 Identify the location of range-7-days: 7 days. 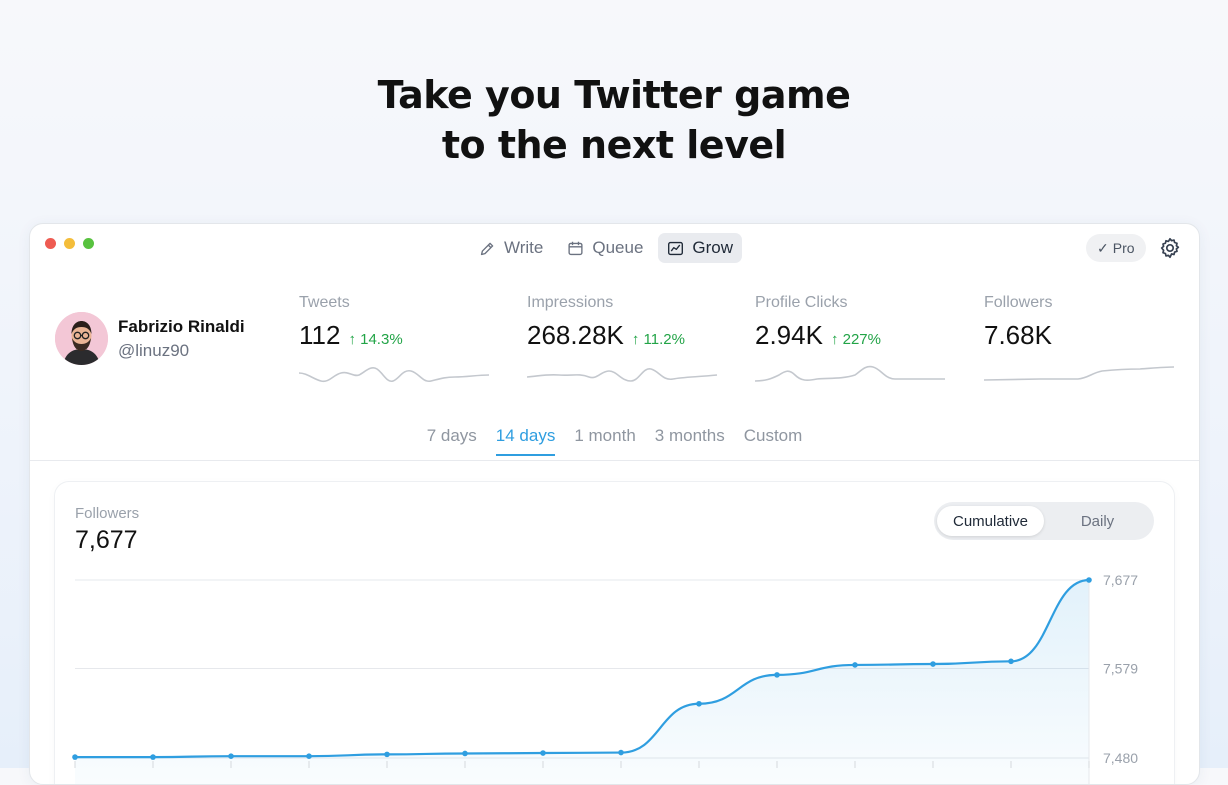
(452, 441).